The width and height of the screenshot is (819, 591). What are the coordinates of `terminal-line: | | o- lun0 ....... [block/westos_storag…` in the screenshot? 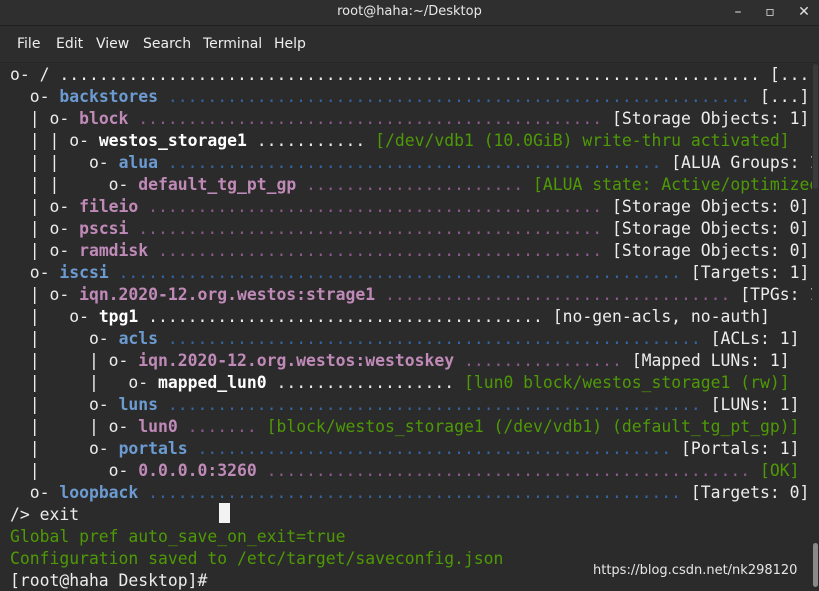 It's located at (405, 427).